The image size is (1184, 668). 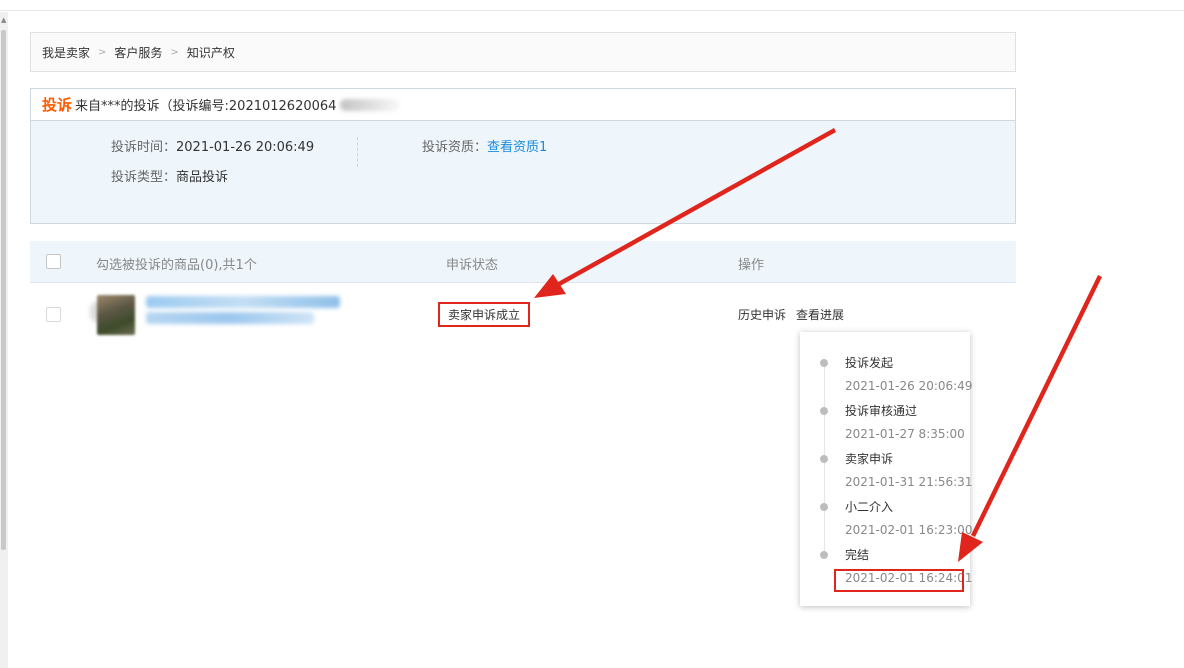 I want to click on complaint-type: 投诉类型：商品投诉, so click(x=169, y=175).